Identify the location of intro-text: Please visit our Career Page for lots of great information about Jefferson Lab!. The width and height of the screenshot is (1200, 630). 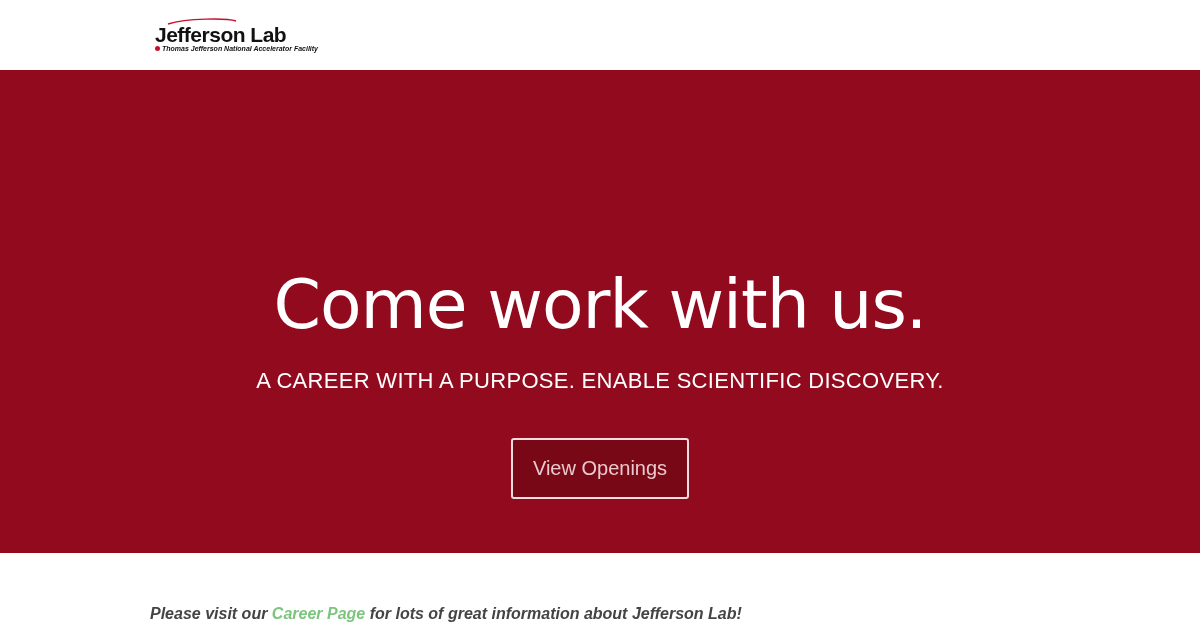
(446, 614).